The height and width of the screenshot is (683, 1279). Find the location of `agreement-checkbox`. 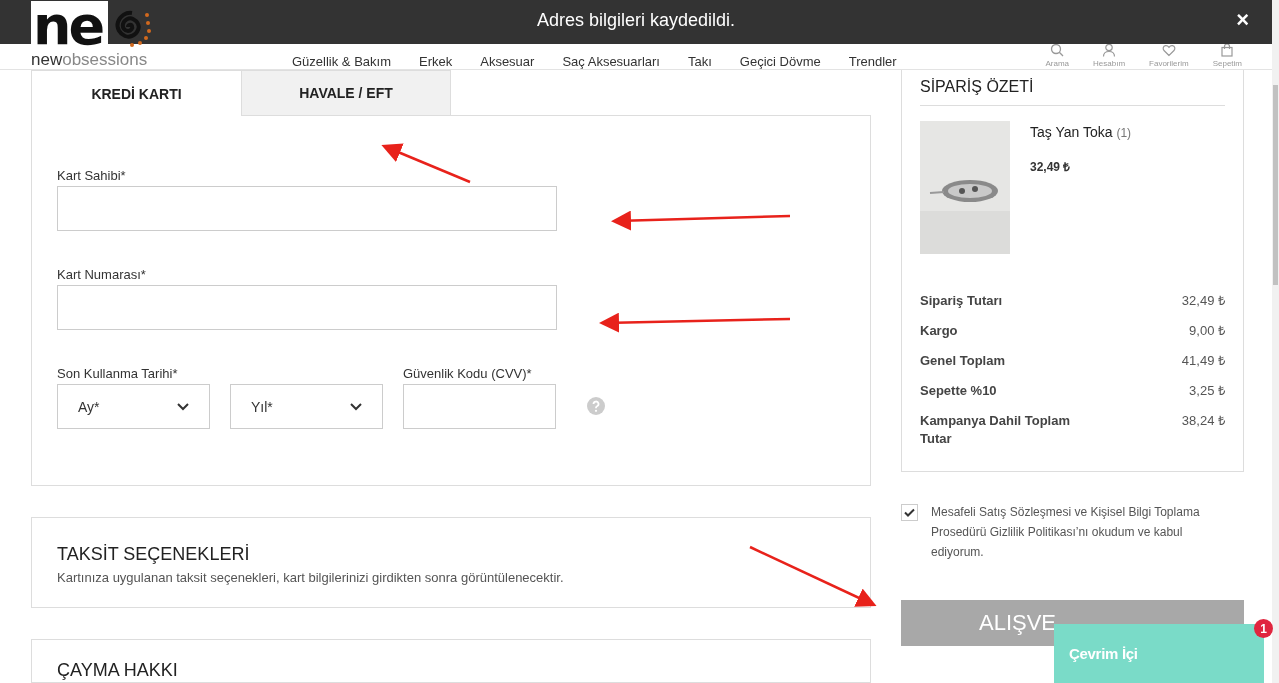

agreement-checkbox is located at coordinates (909, 512).